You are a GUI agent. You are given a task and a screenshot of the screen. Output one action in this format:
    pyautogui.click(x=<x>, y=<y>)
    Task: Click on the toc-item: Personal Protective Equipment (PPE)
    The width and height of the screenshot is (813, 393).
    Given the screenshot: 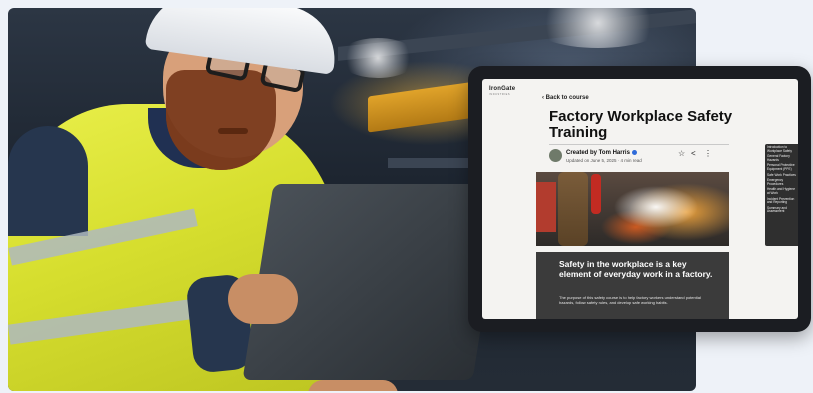 What is the action you would take?
    pyautogui.click(x=782, y=167)
    